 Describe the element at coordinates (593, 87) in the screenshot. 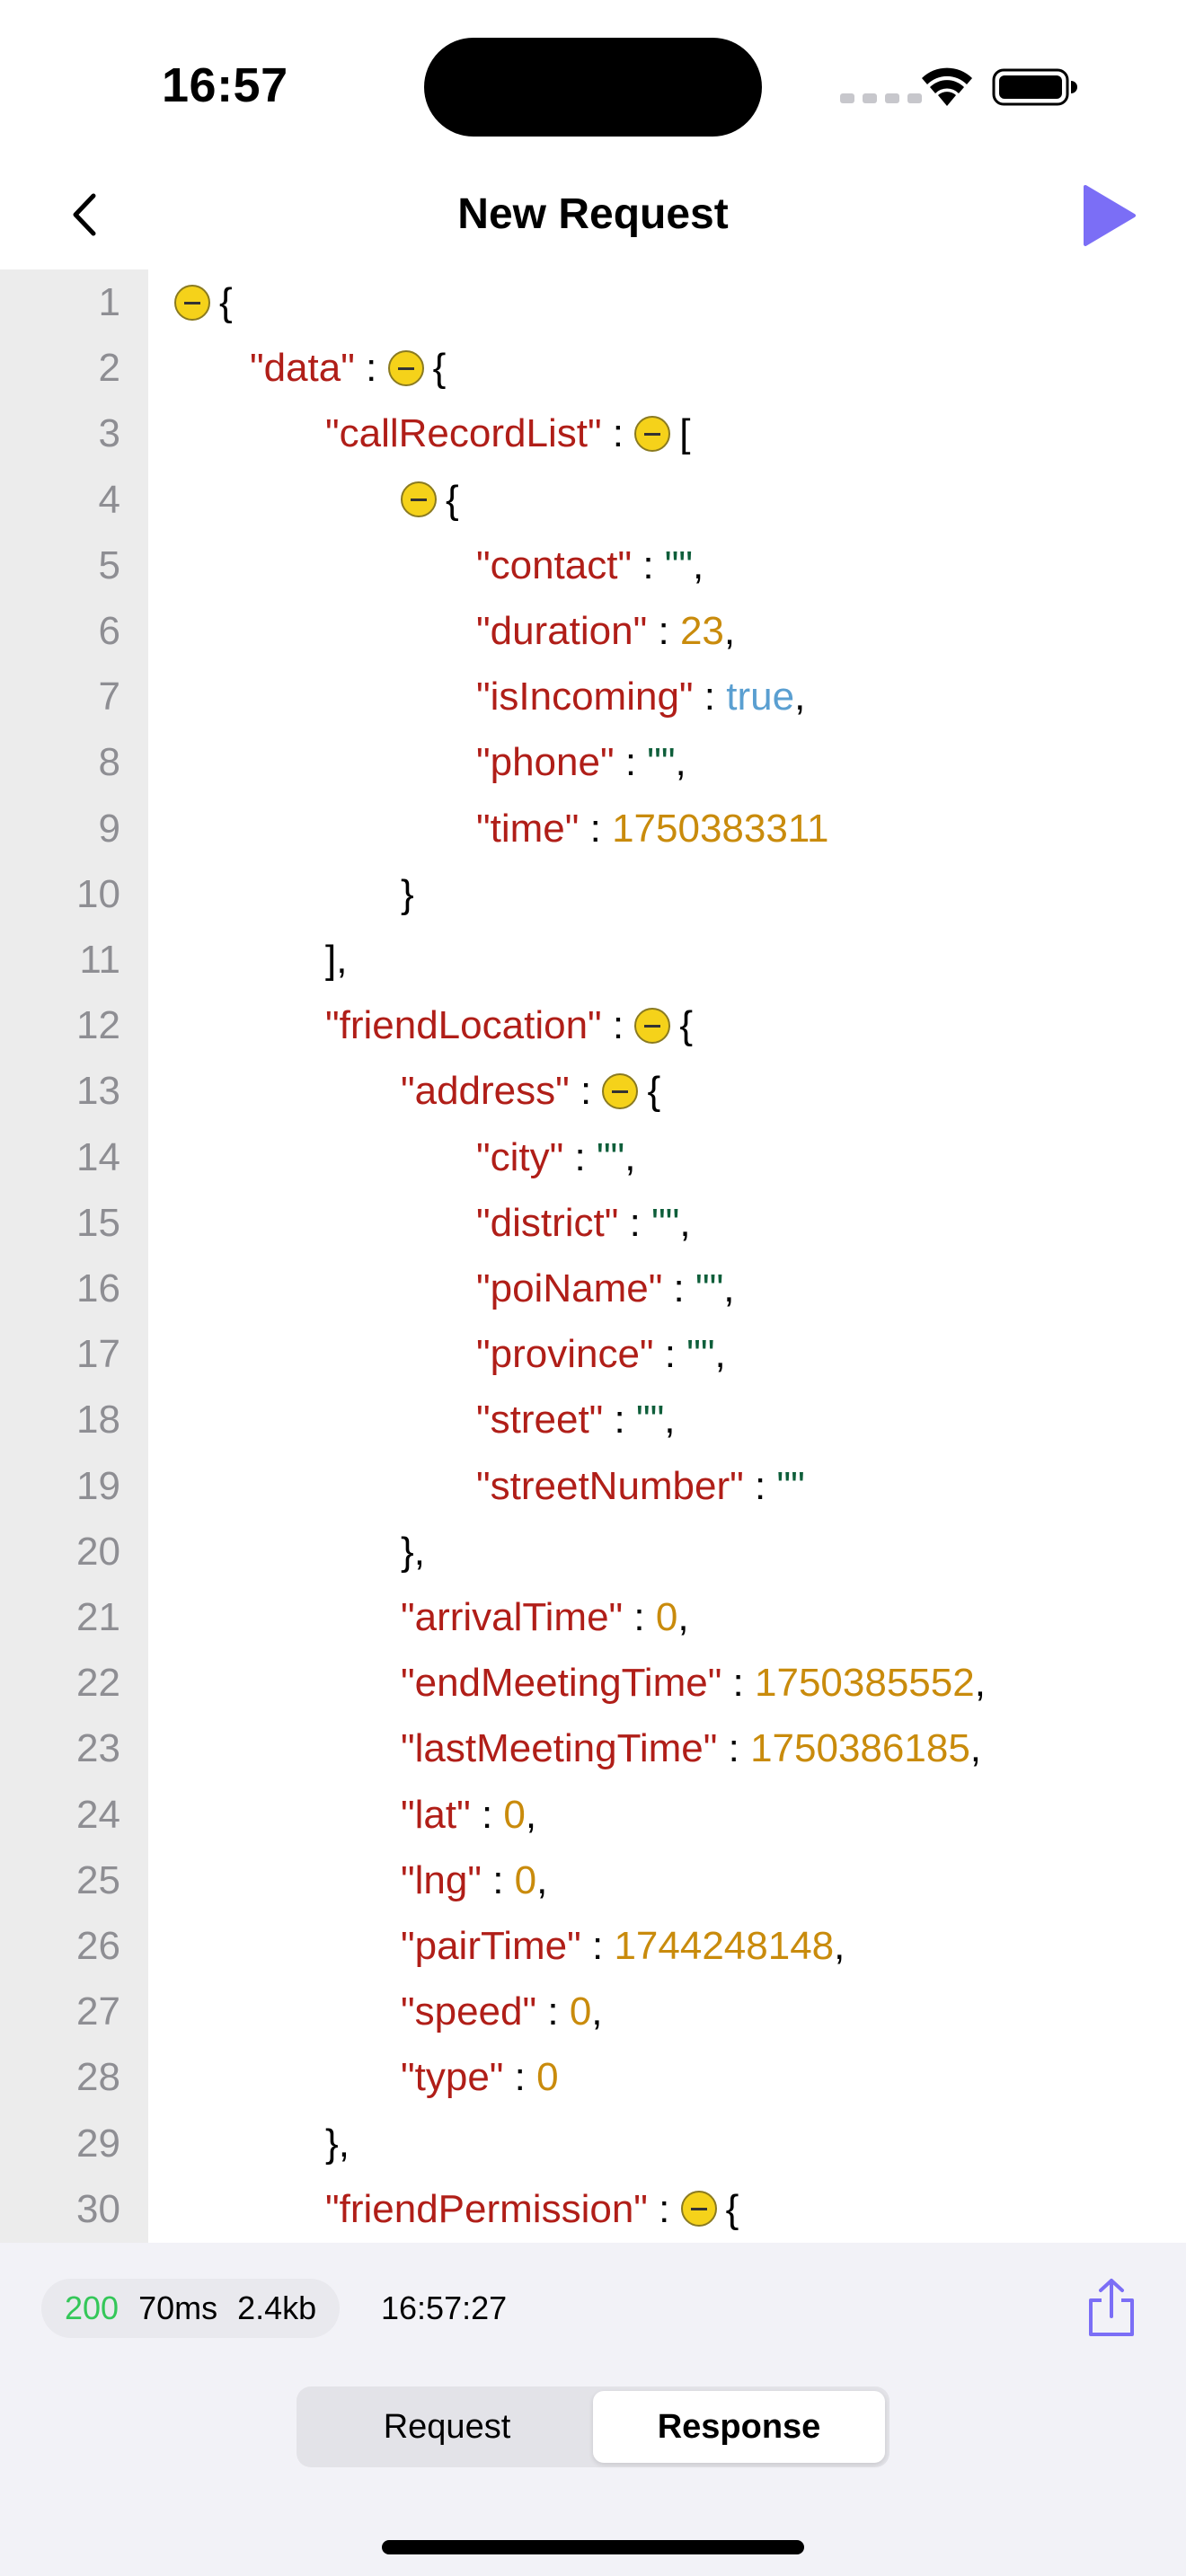

I see `dynamic-island` at that location.